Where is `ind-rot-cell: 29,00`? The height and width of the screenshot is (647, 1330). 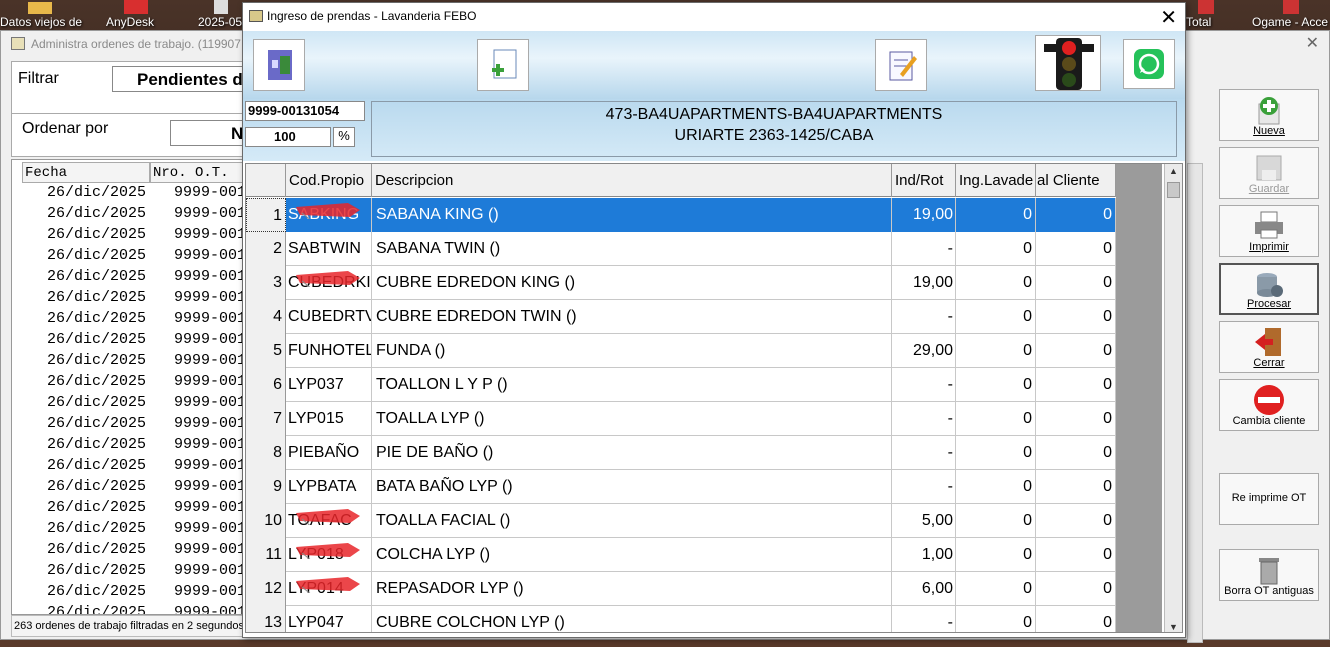
ind-rot-cell: 29,00 is located at coordinates (924, 351).